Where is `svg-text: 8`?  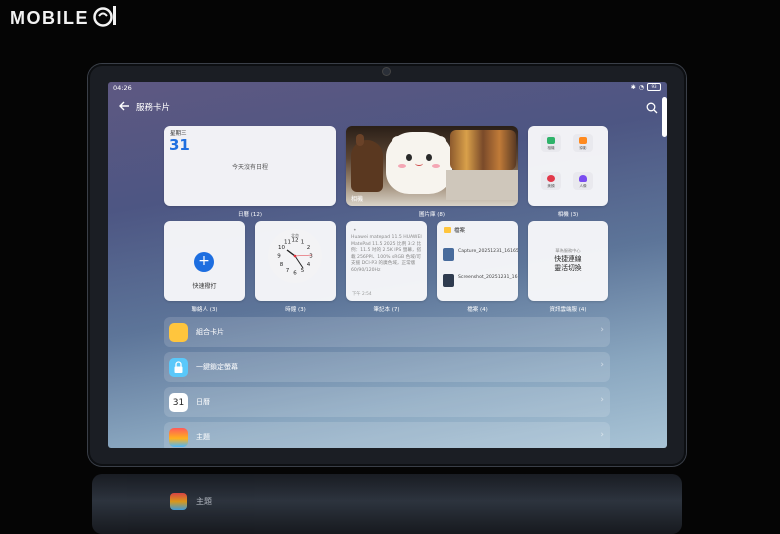 svg-text: 8 is located at coordinates (282, 265).